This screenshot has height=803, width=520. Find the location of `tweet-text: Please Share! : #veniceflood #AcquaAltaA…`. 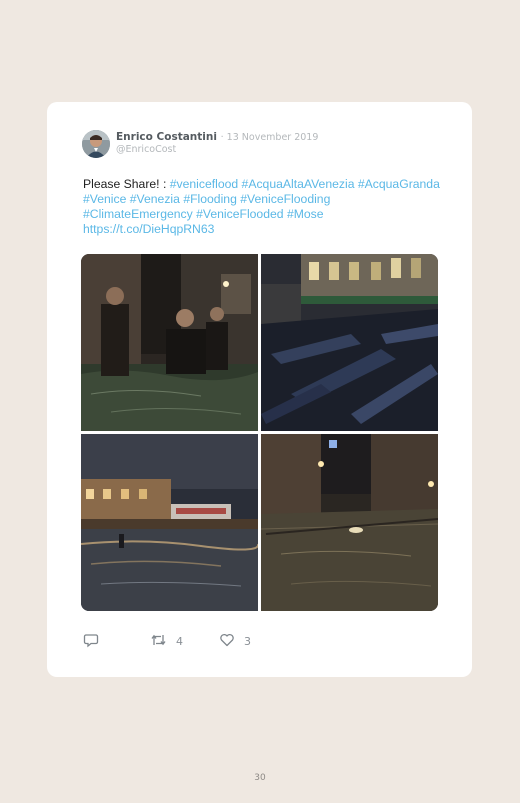

tweet-text: Please Share! : #veniceflood #AcquaAltaA… is located at coordinates (263, 207).